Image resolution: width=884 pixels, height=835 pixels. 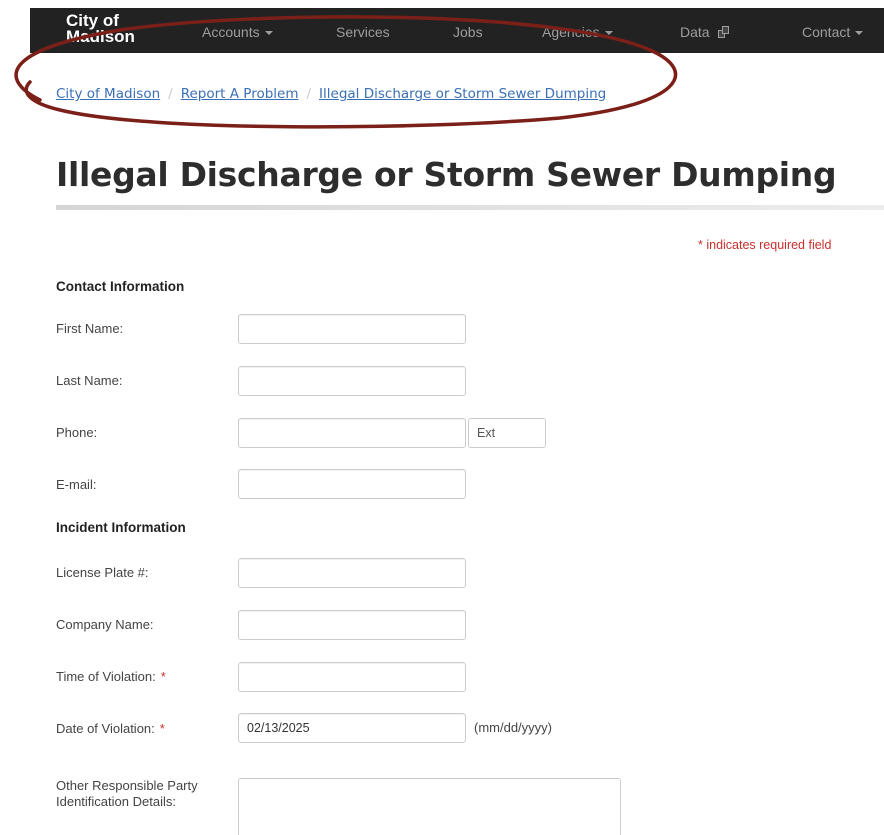 I want to click on license-plate-input, so click(x=352, y=573).